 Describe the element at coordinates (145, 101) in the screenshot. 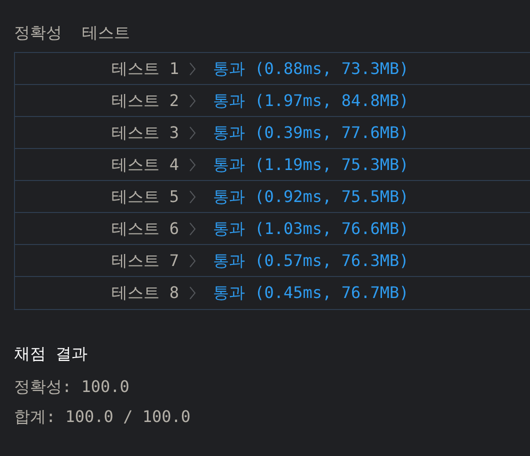

I see `test-label: 테스트 2` at that location.